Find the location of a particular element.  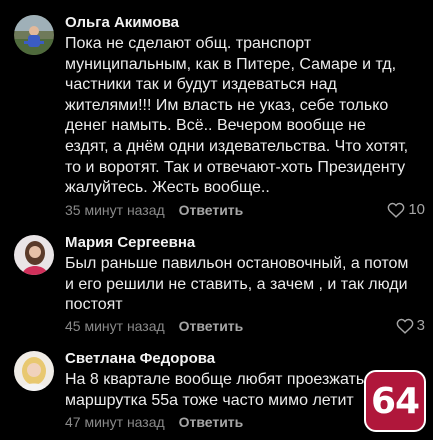

comment-author: Ольга Акимова is located at coordinates (245, 23).